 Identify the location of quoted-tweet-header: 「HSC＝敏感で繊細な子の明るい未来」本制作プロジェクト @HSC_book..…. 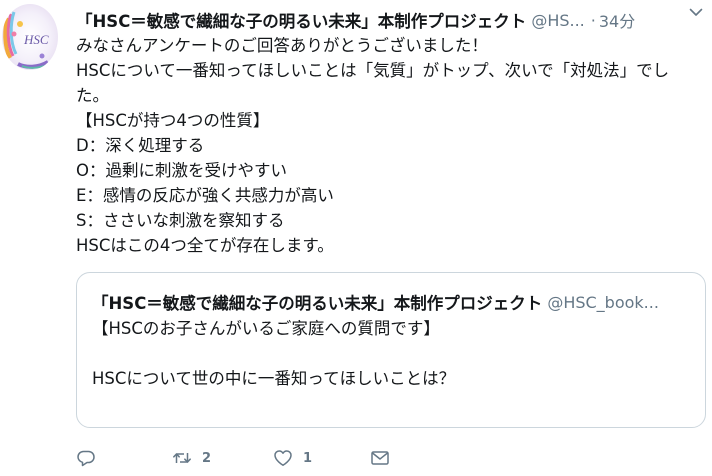
(375, 302).